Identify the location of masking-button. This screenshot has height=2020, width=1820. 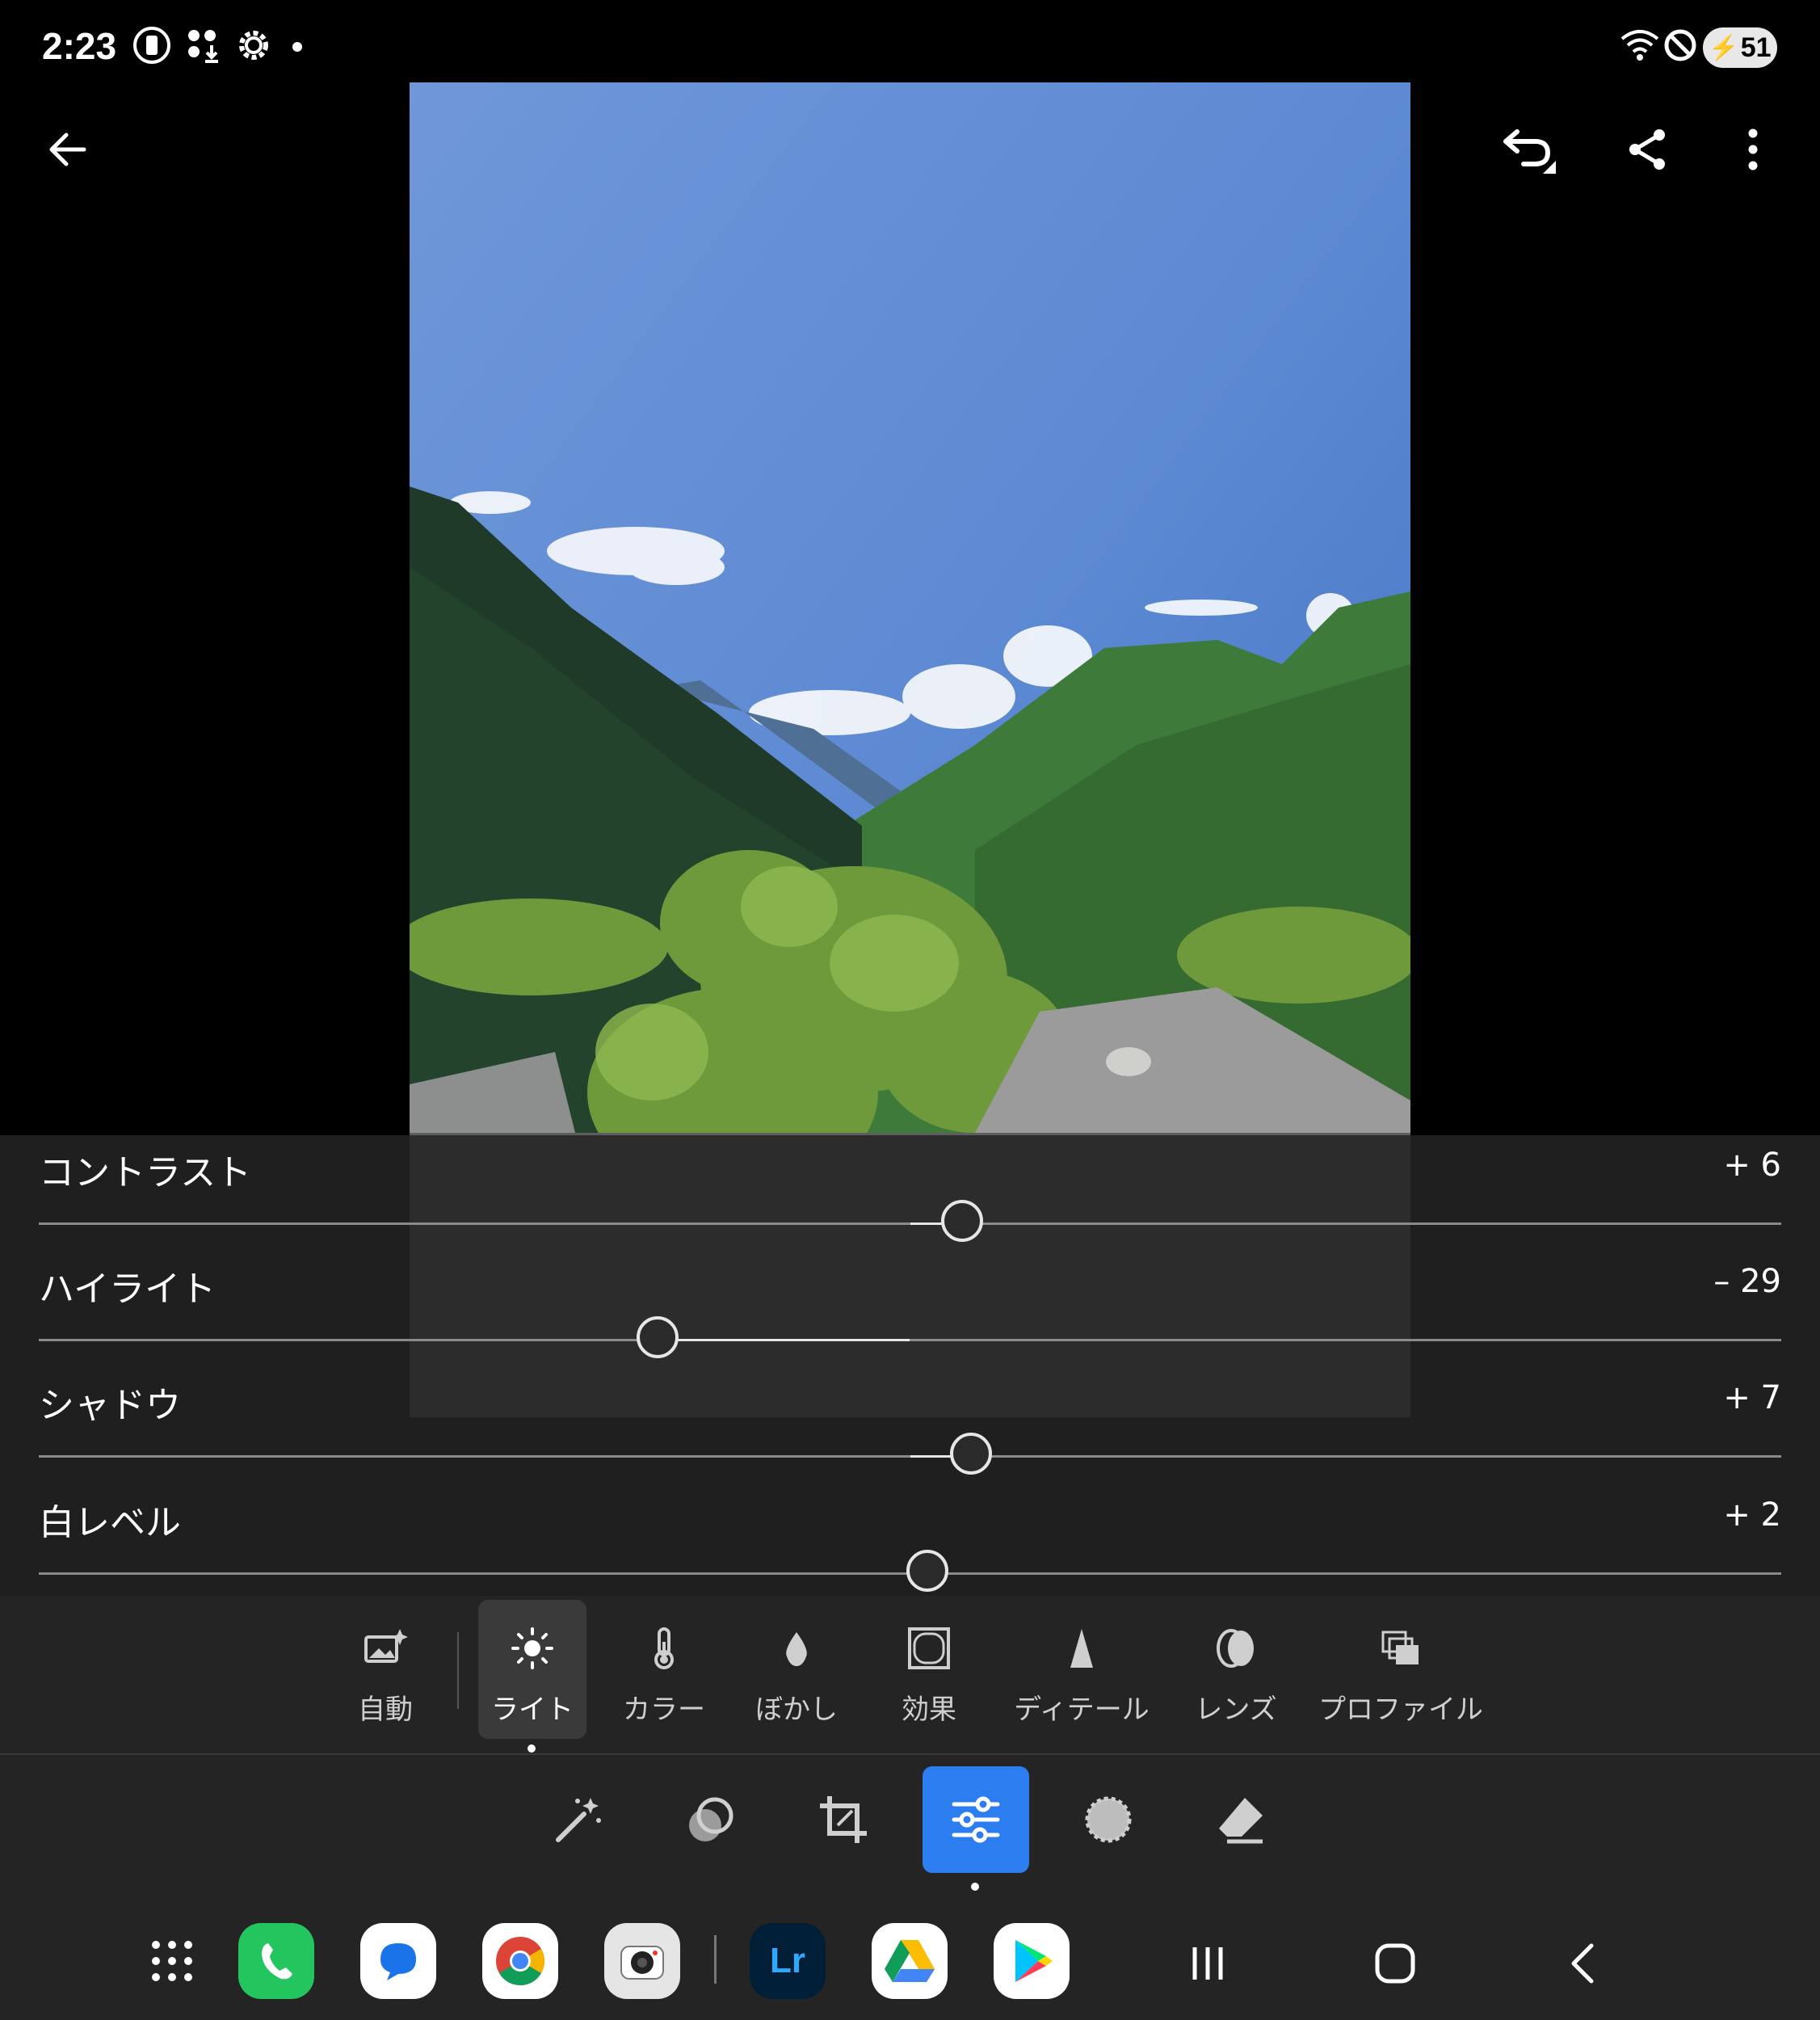
(1108, 1820).